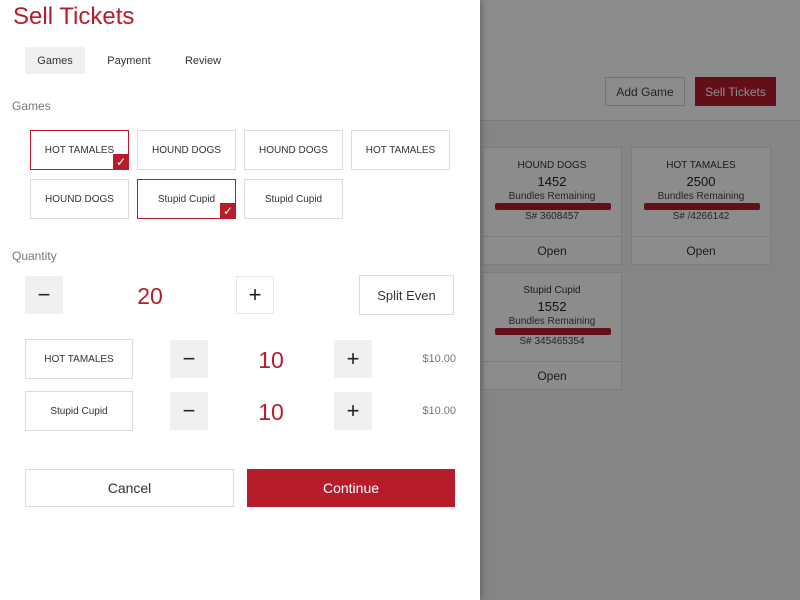  Describe the element at coordinates (129, 488) in the screenshot. I see `cancel-button: Cancel` at that location.